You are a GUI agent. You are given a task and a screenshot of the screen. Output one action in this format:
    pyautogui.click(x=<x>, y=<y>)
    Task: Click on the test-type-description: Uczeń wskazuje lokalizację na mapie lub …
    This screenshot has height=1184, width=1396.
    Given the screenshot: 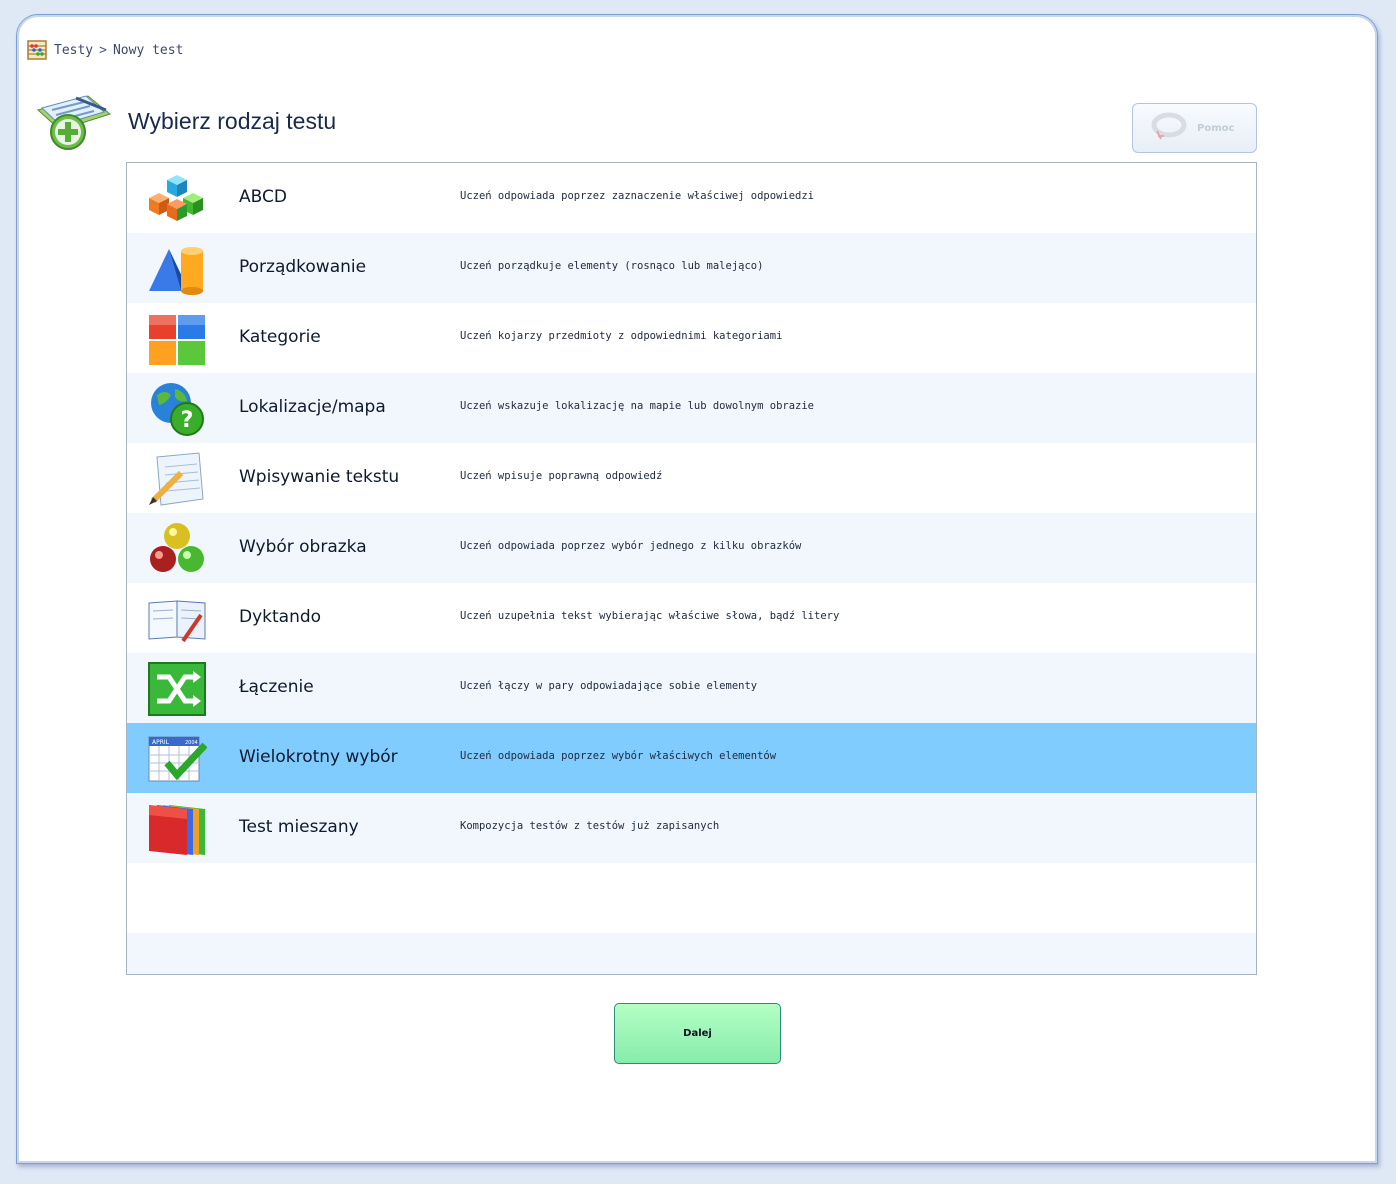 What is the action you would take?
    pyautogui.click(x=637, y=406)
    